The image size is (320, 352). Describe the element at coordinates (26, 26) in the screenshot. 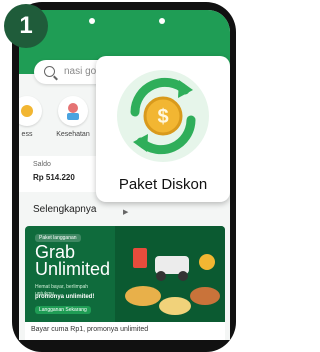

I see `step-number-badge: 1` at that location.